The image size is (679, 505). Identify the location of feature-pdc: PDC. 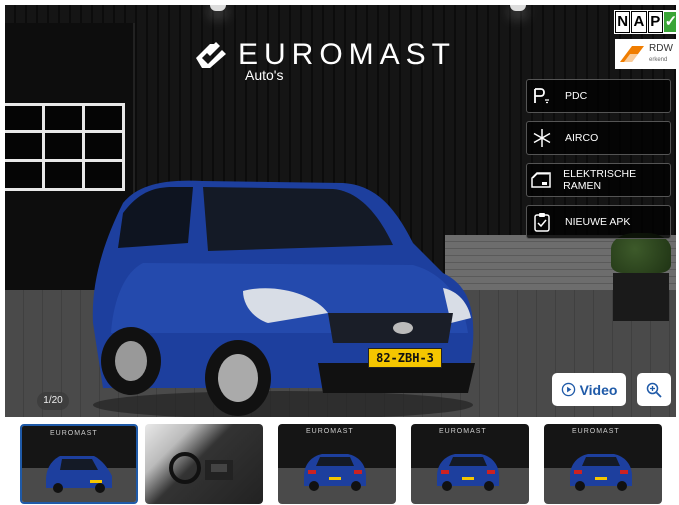
(598, 96).